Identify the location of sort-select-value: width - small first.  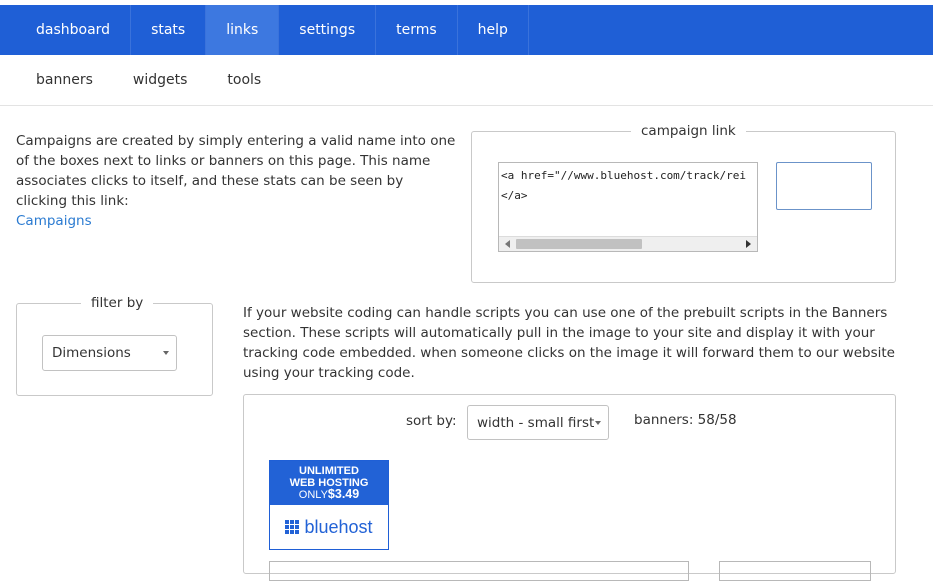
(536, 422).